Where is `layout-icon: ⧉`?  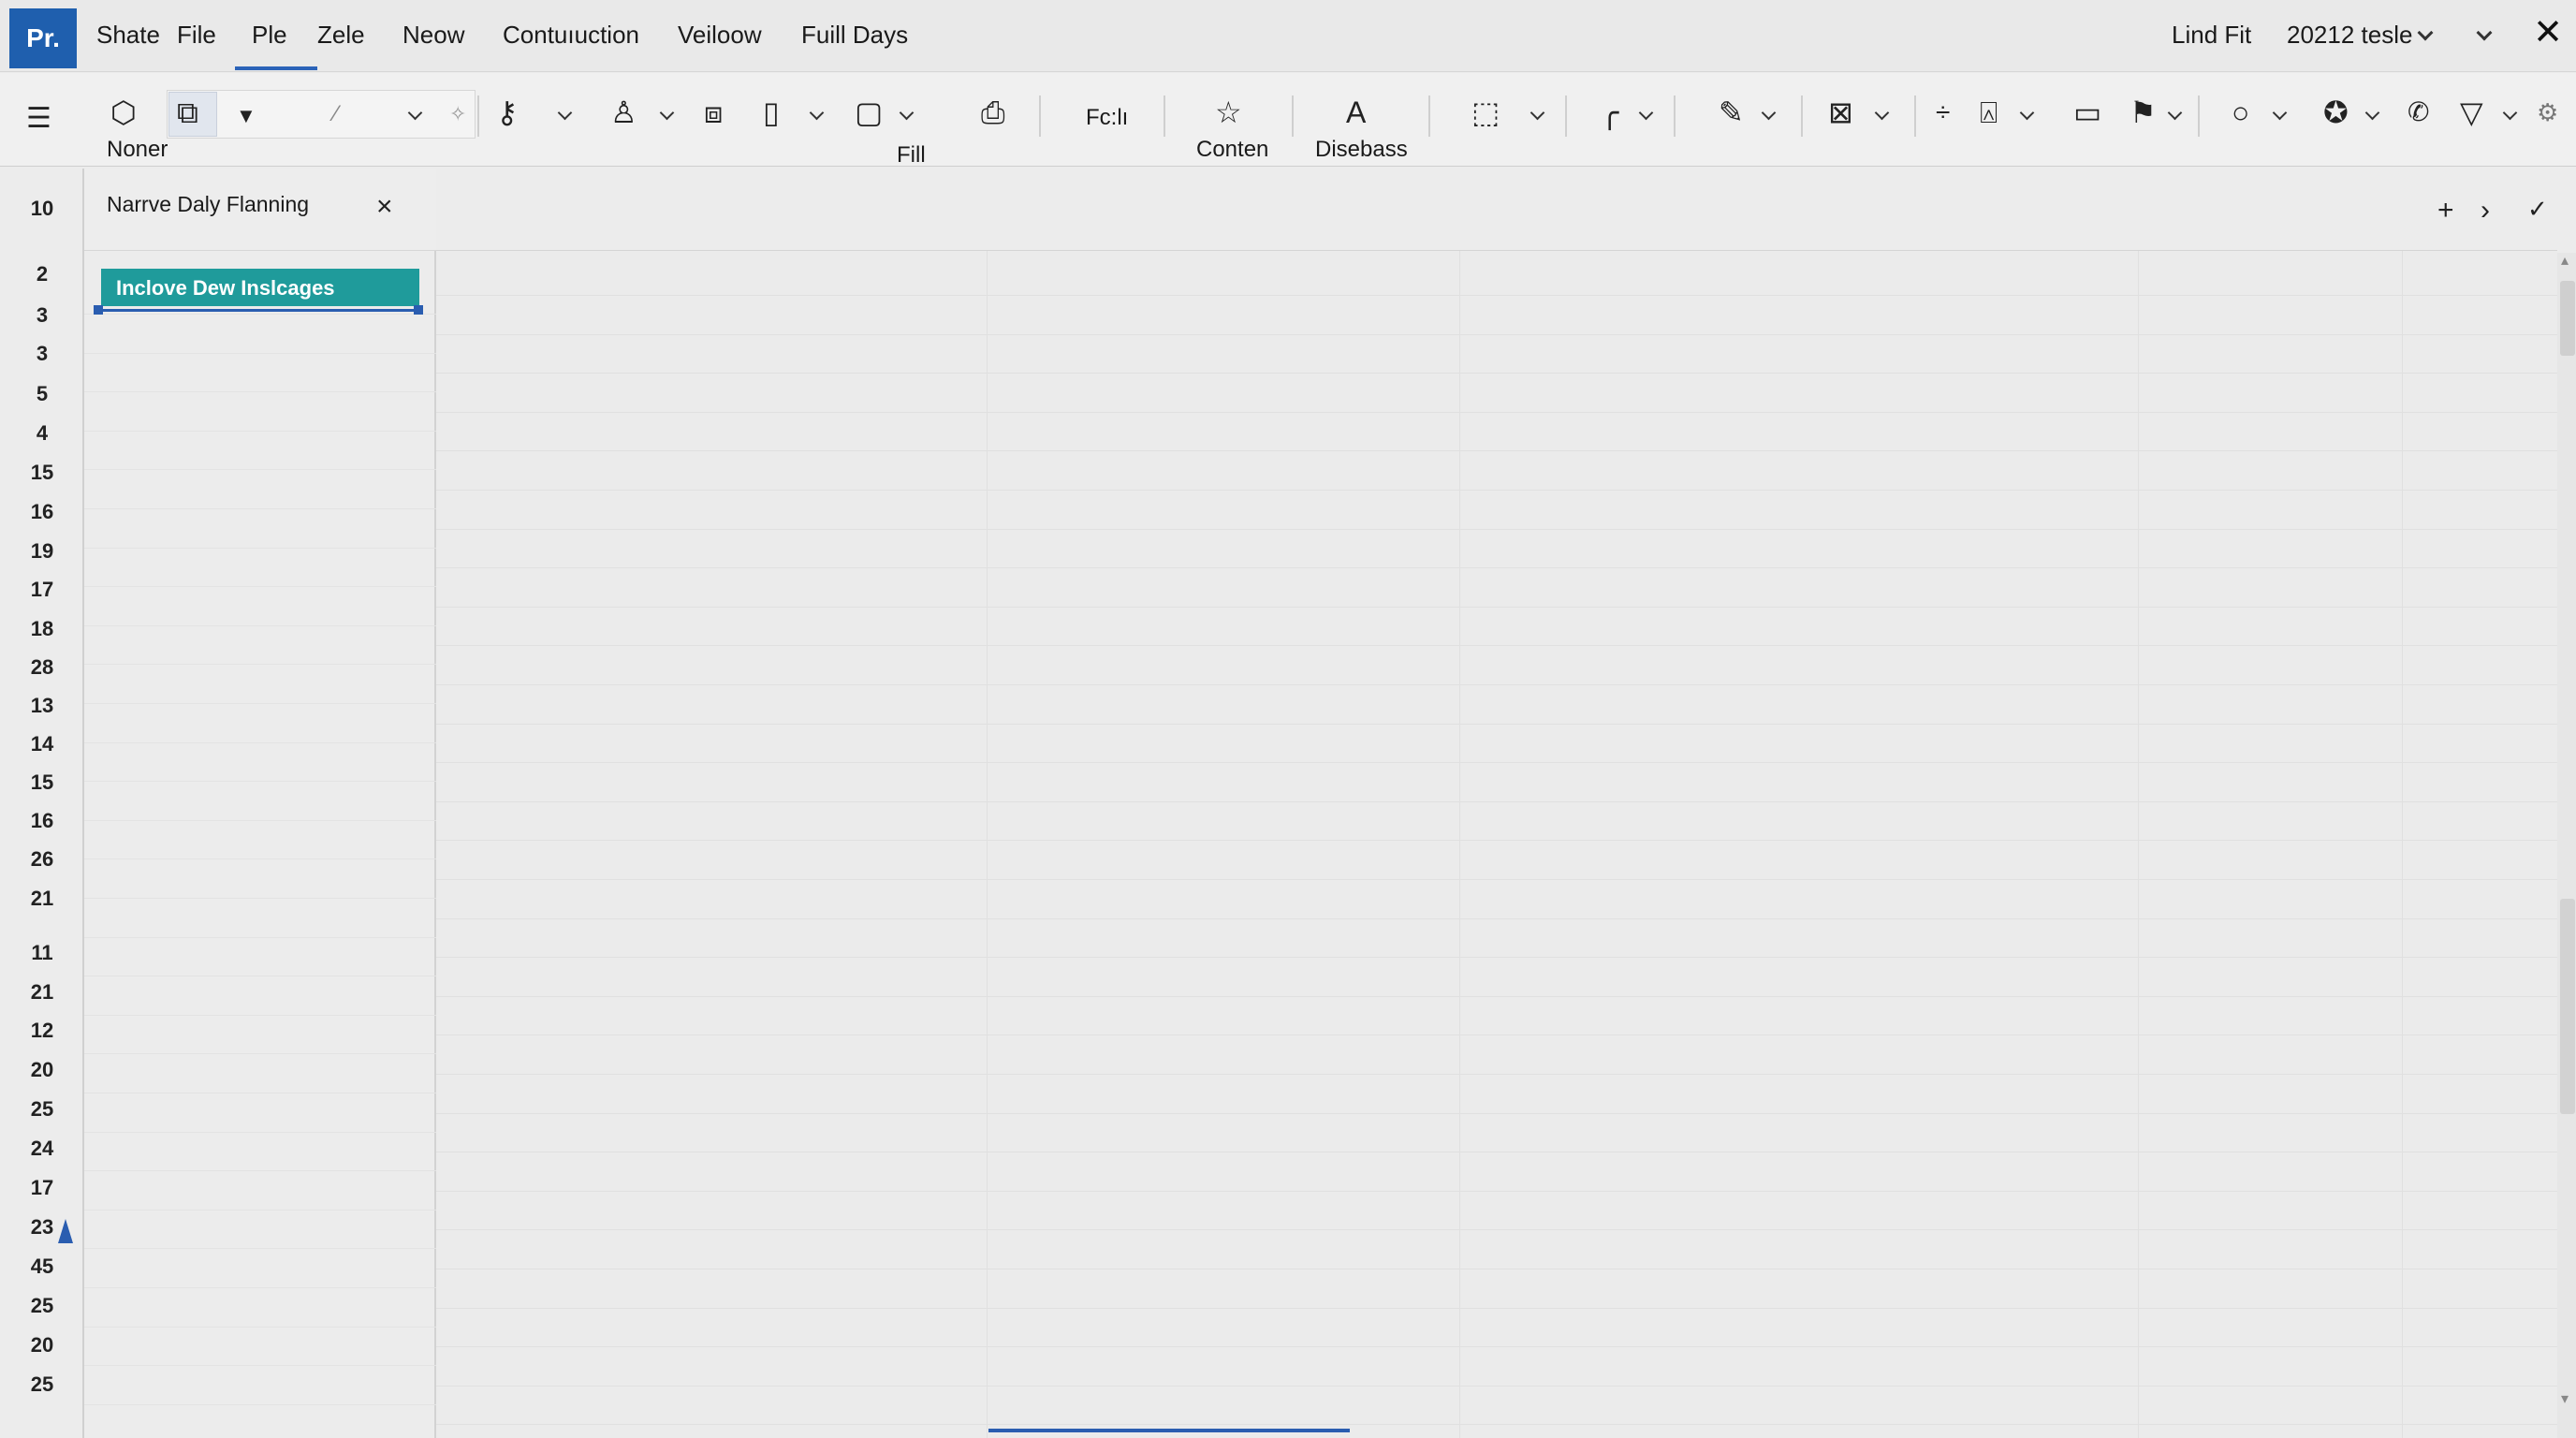
layout-icon: ⧉ is located at coordinates (187, 112).